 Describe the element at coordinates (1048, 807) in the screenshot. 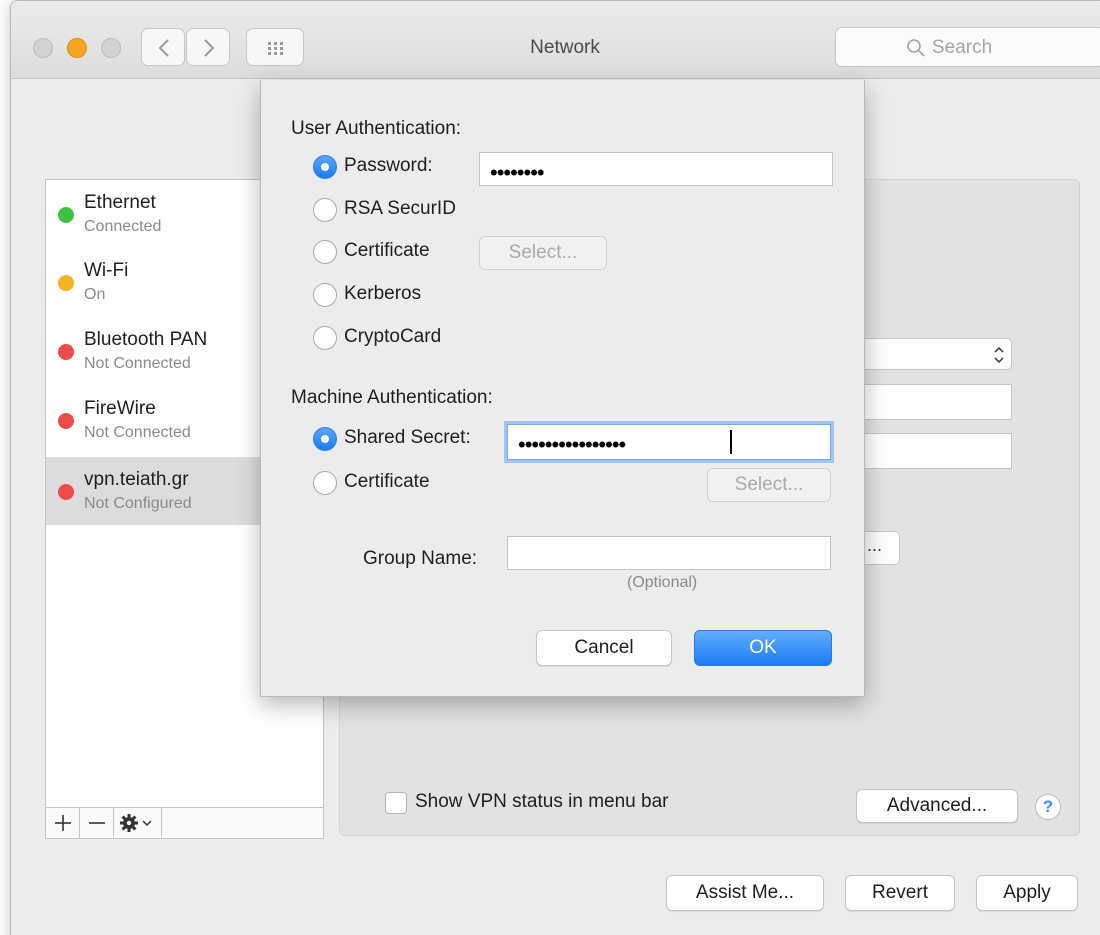

I see `help-button: ?` at that location.